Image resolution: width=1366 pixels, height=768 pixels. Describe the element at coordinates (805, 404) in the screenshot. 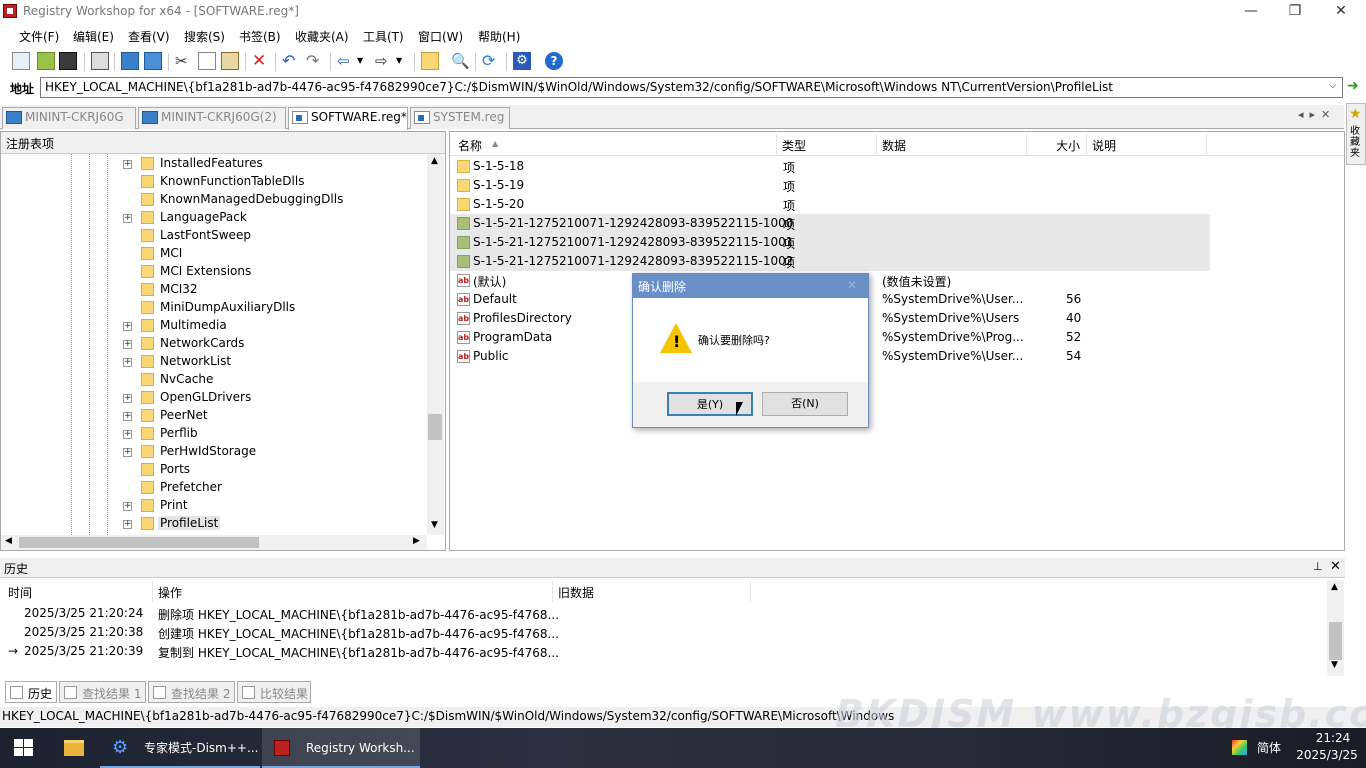

I see `no-button: 否(N)` at that location.